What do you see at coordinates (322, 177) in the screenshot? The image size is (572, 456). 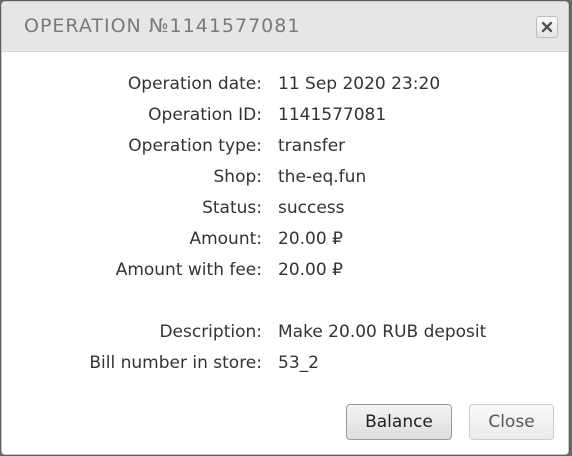 I see `detail-value: the-eq.fun` at bounding box center [322, 177].